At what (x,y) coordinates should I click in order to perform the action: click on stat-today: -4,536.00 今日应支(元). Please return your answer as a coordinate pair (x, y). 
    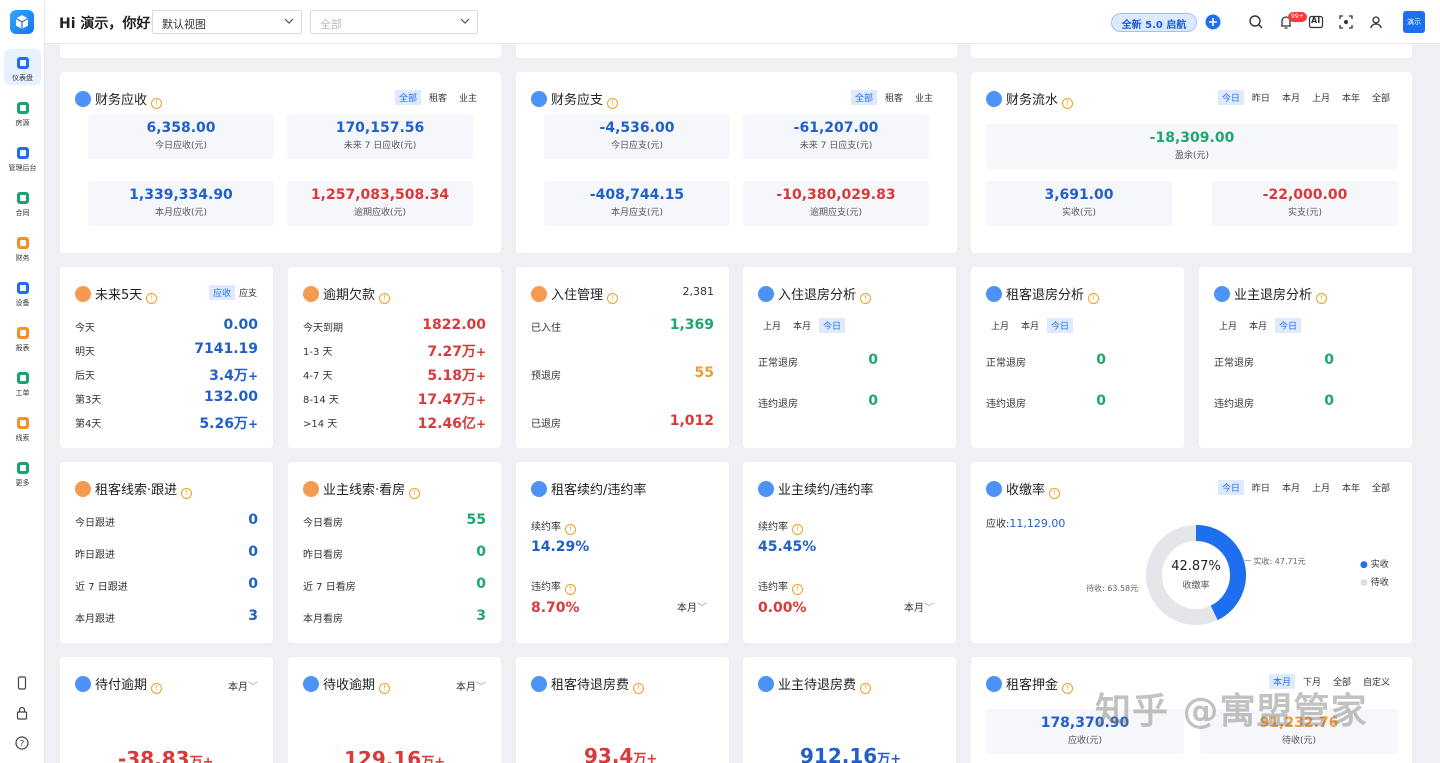
    Looking at the image, I should click on (637, 136).